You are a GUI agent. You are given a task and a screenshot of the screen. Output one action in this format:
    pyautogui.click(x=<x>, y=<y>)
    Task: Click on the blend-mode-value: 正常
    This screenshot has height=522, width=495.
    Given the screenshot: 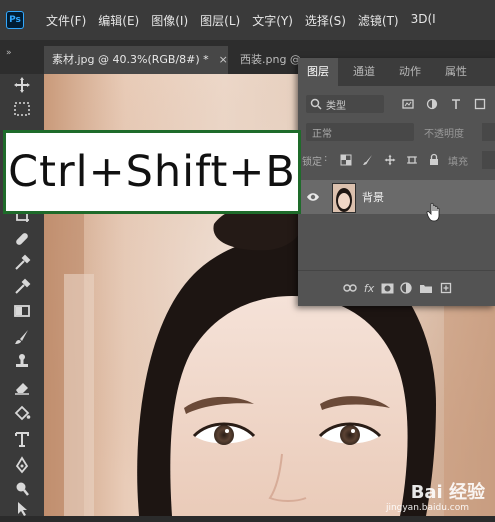 What is the action you would take?
    pyautogui.click(x=322, y=134)
    